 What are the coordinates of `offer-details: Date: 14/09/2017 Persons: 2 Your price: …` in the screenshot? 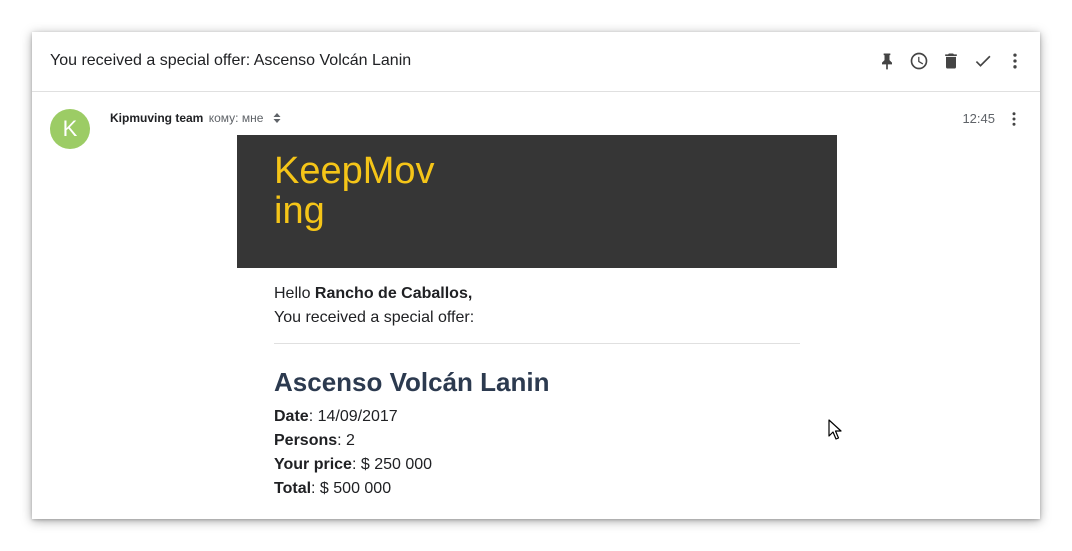 It's located at (537, 453).